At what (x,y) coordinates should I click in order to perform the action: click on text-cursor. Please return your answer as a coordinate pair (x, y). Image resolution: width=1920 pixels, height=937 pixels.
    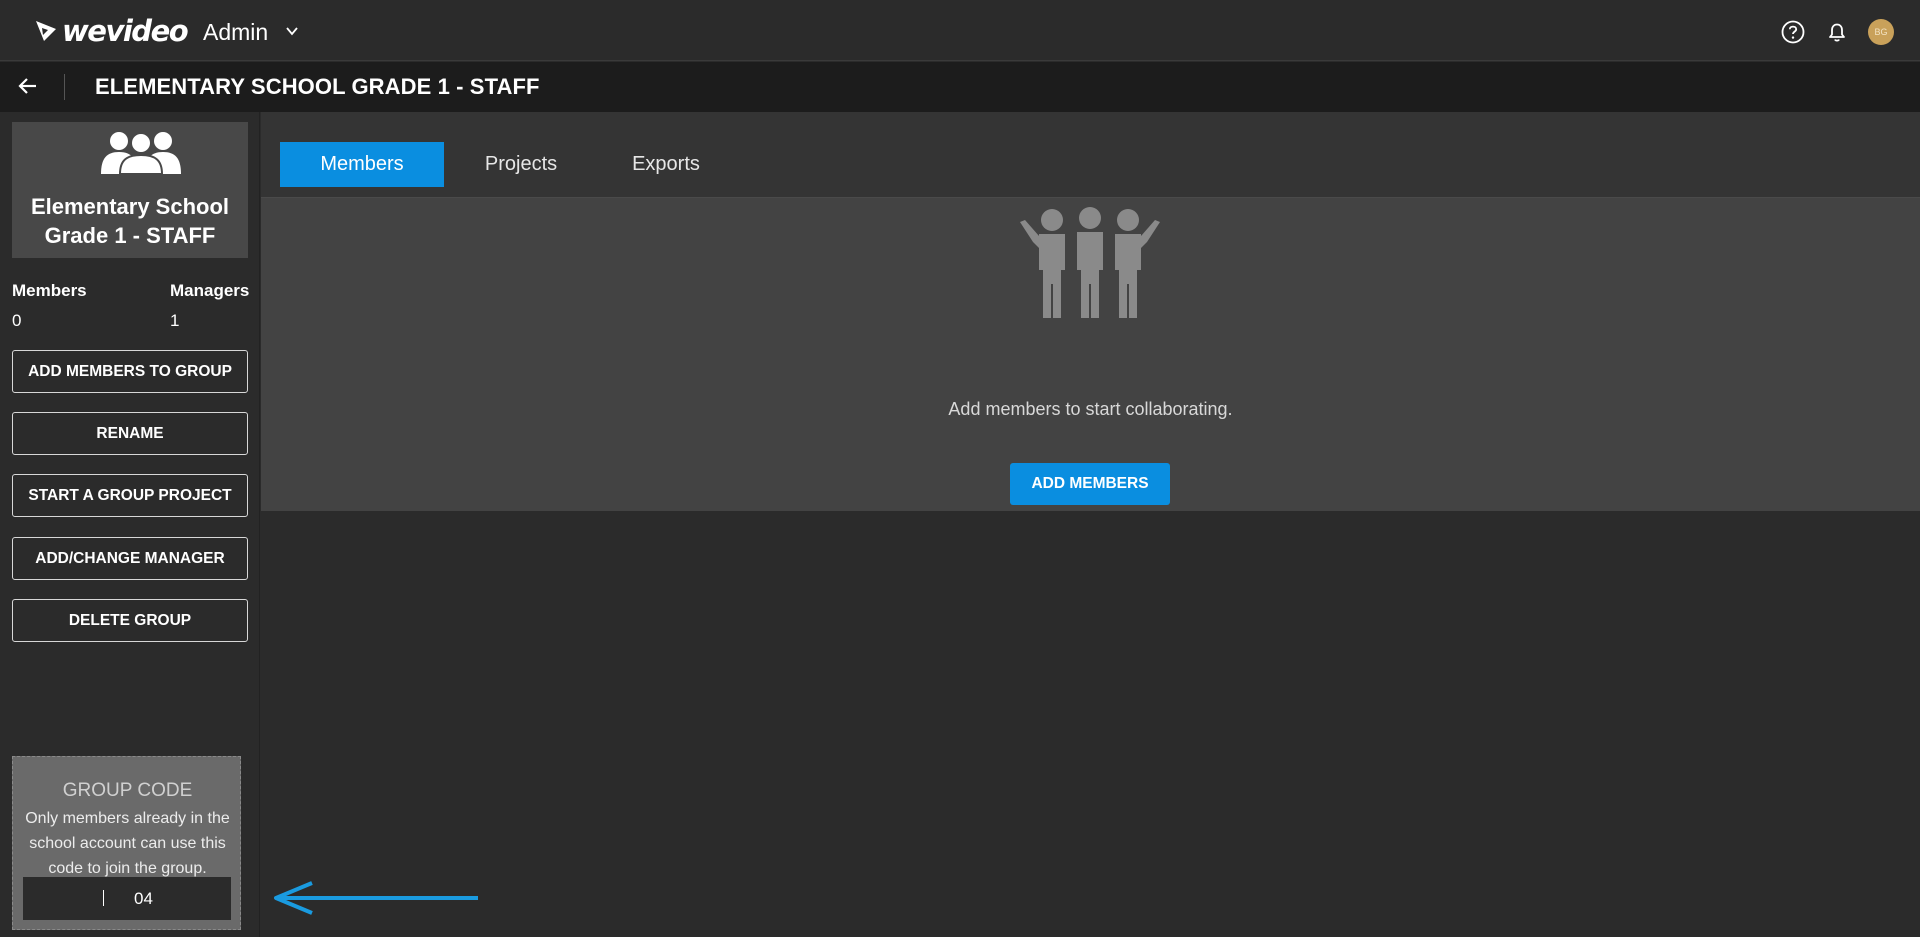
    Looking at the image, I should click on (103, 898).